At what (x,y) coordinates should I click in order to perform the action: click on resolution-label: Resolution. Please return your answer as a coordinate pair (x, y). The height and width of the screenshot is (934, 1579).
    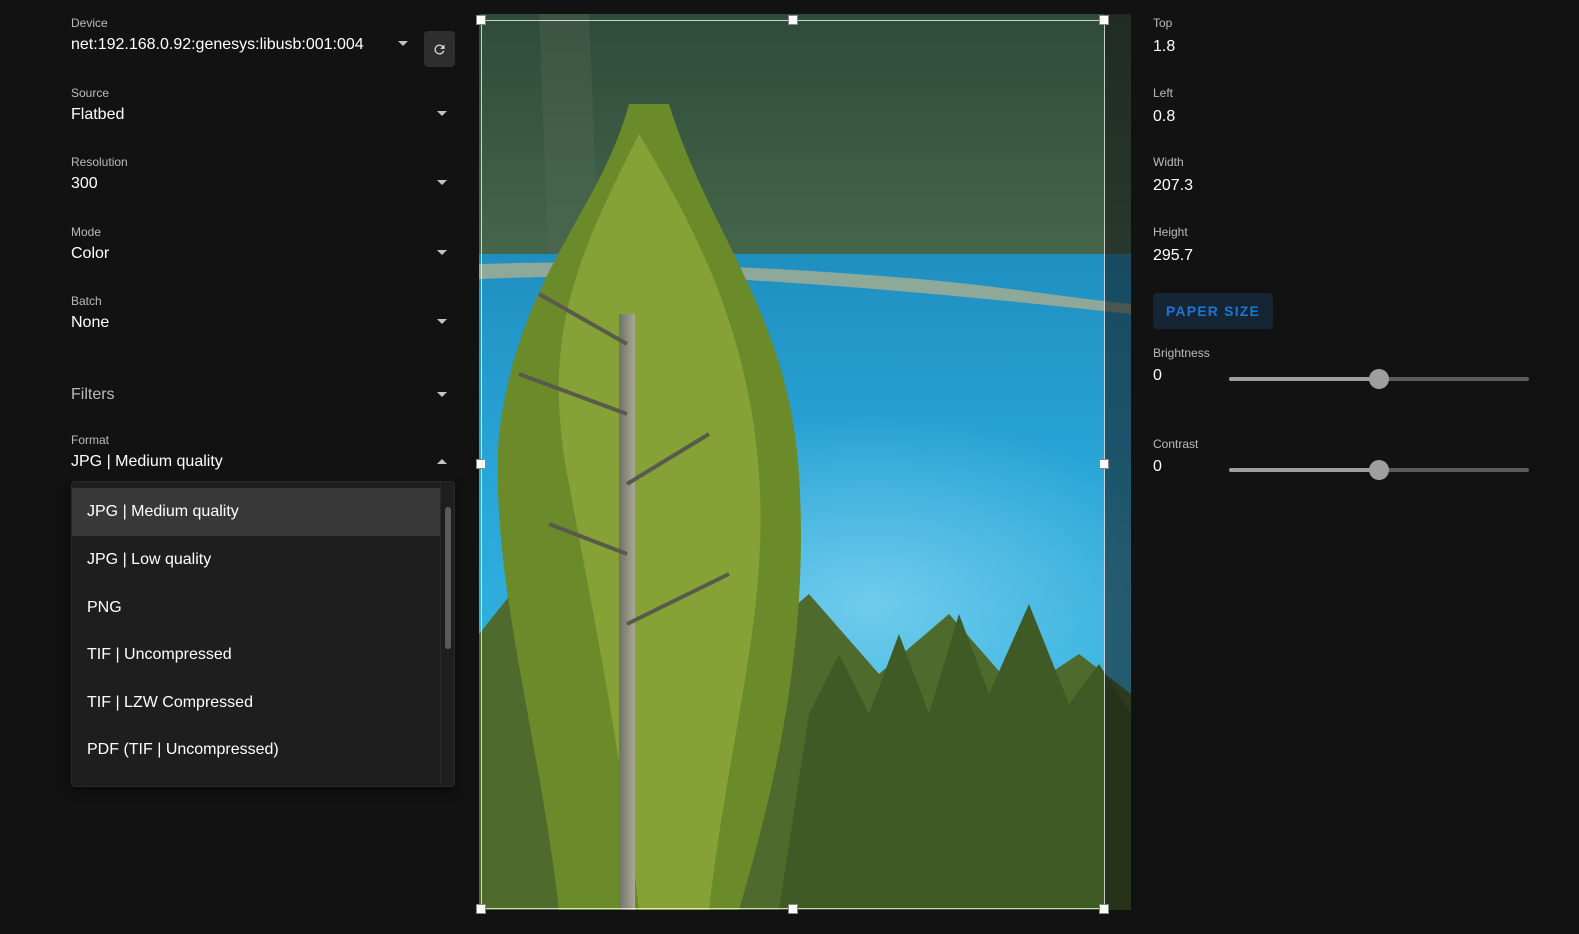
    Looking at the image, I should click on (99, 162).